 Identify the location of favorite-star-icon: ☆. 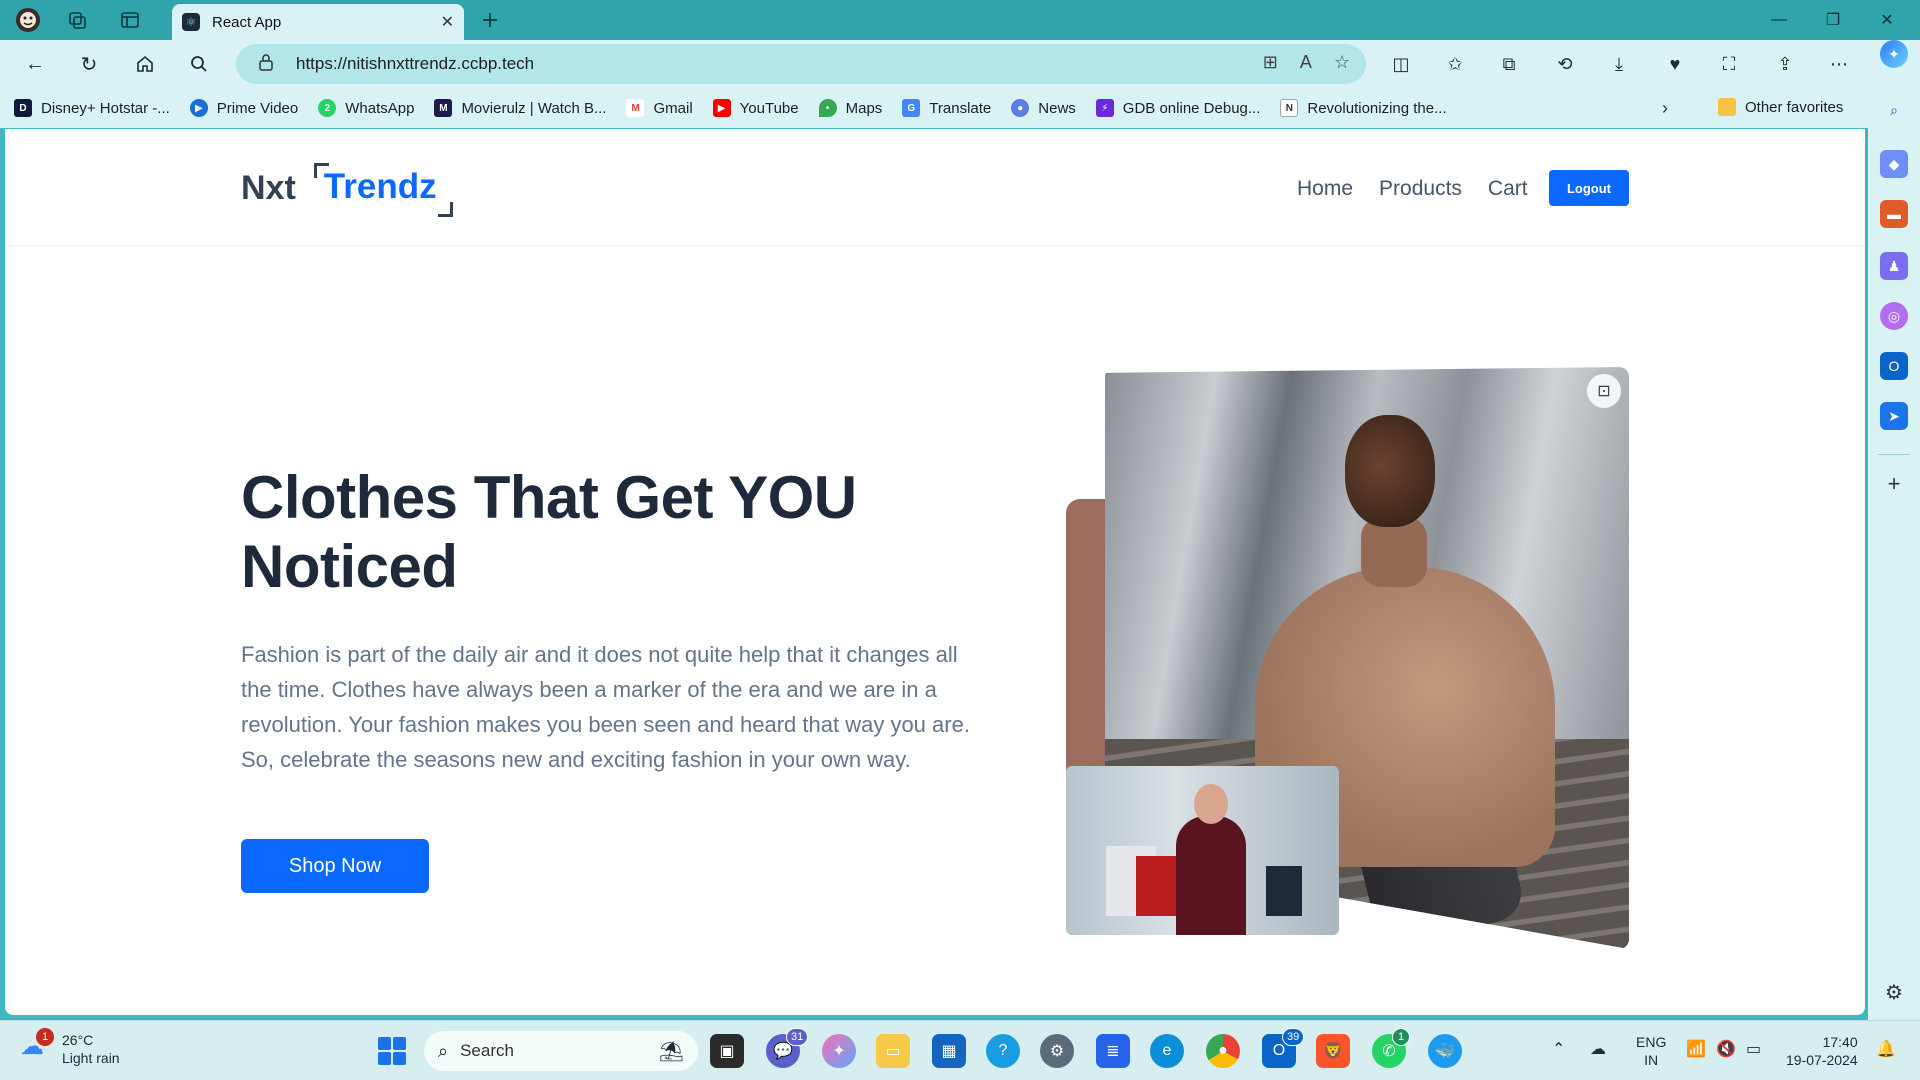
(1342, 62).